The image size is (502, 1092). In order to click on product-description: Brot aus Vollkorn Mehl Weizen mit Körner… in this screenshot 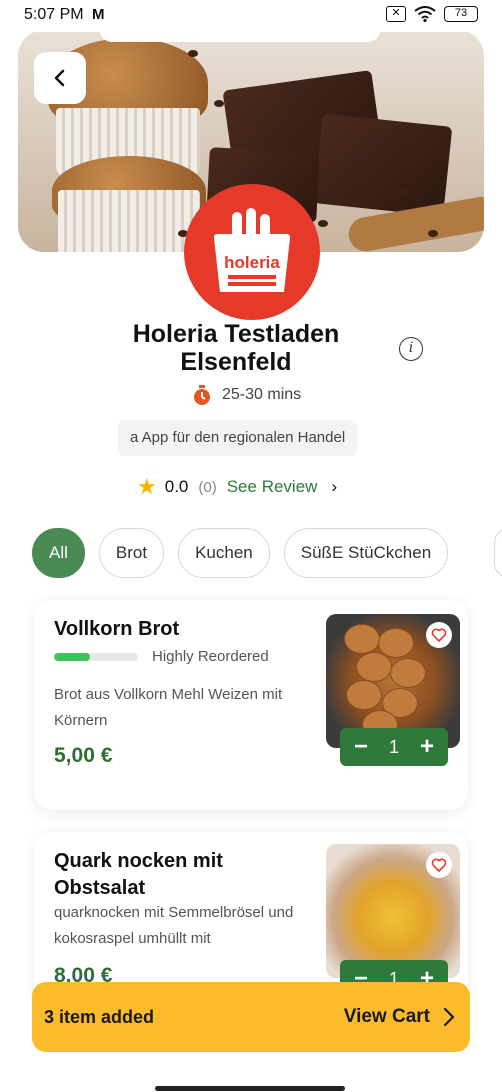, I will do `click(168, 707)`.